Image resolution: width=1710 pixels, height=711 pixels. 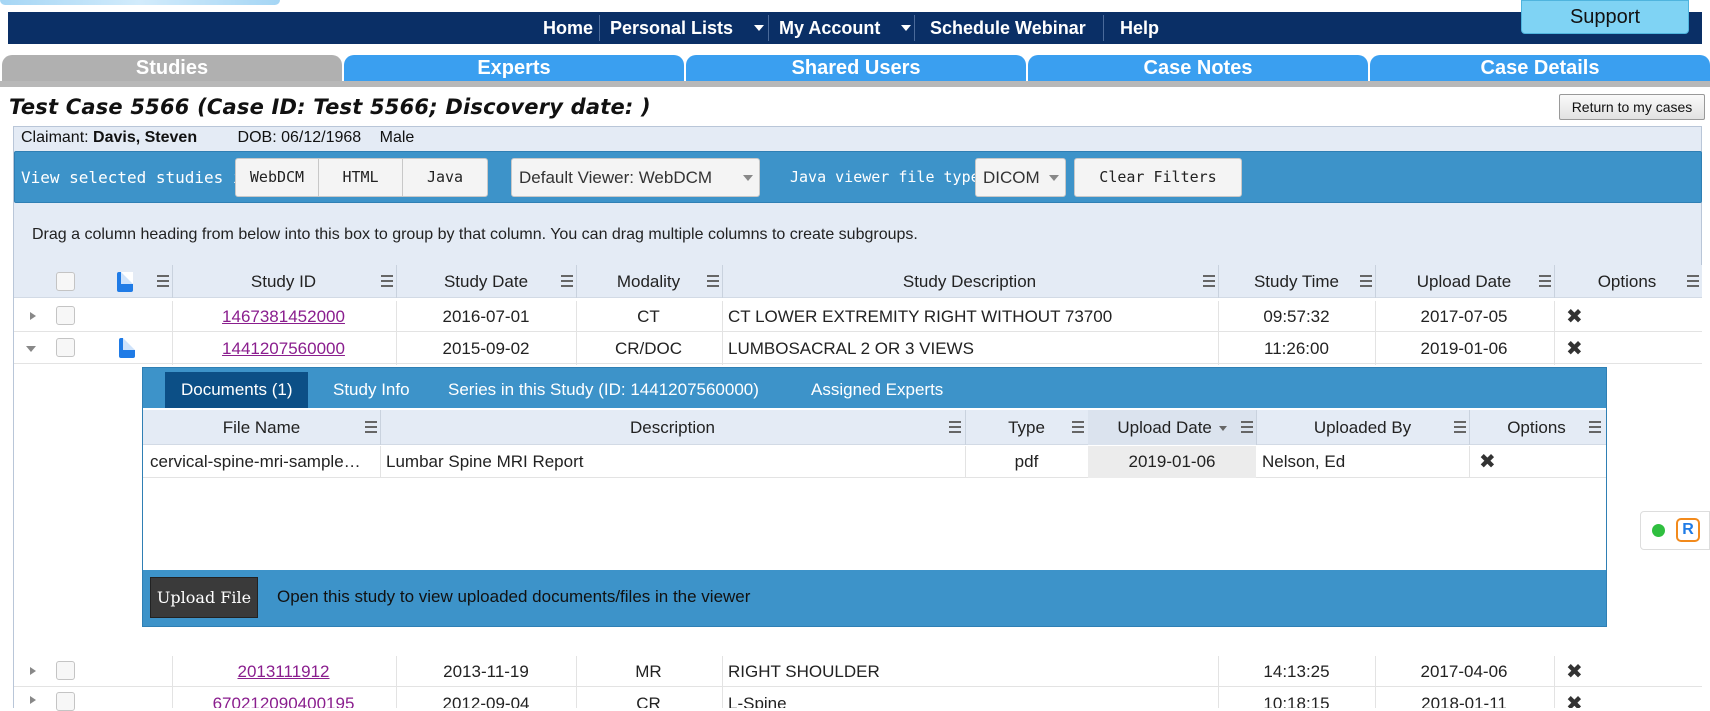 What do you see at coordinates (31, 349) in the screenshot?
I see `collapse-row-icon` at bounding box center [31, 349].